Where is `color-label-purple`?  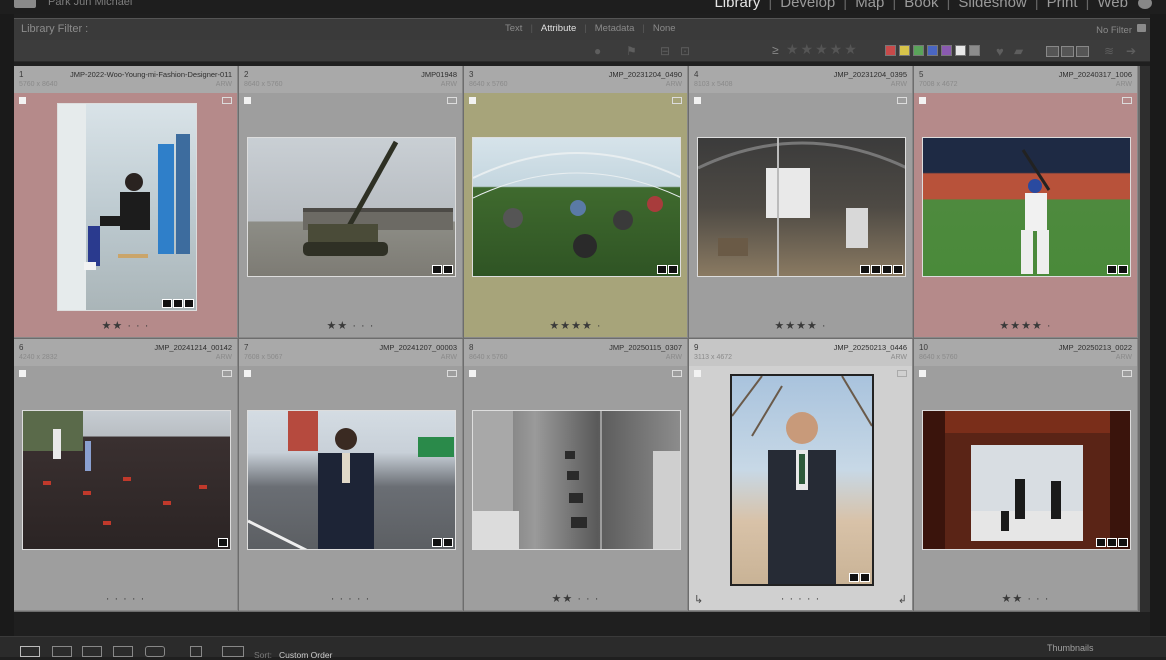 color-label-purple is located at coordinates (946, 50).